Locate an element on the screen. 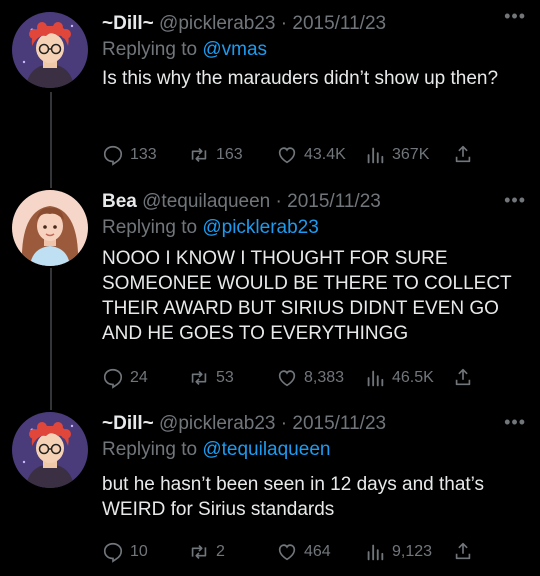  views-button: 367K is located at coordinates (396, 155).